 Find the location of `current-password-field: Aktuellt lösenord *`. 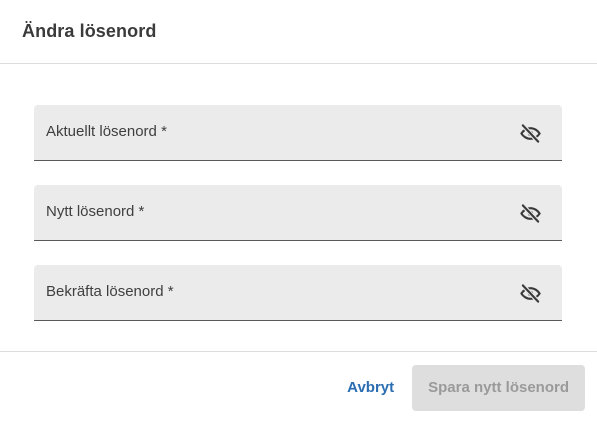

current-password-field: Aktuellt lösenord * is located at coordinates (298, 133).